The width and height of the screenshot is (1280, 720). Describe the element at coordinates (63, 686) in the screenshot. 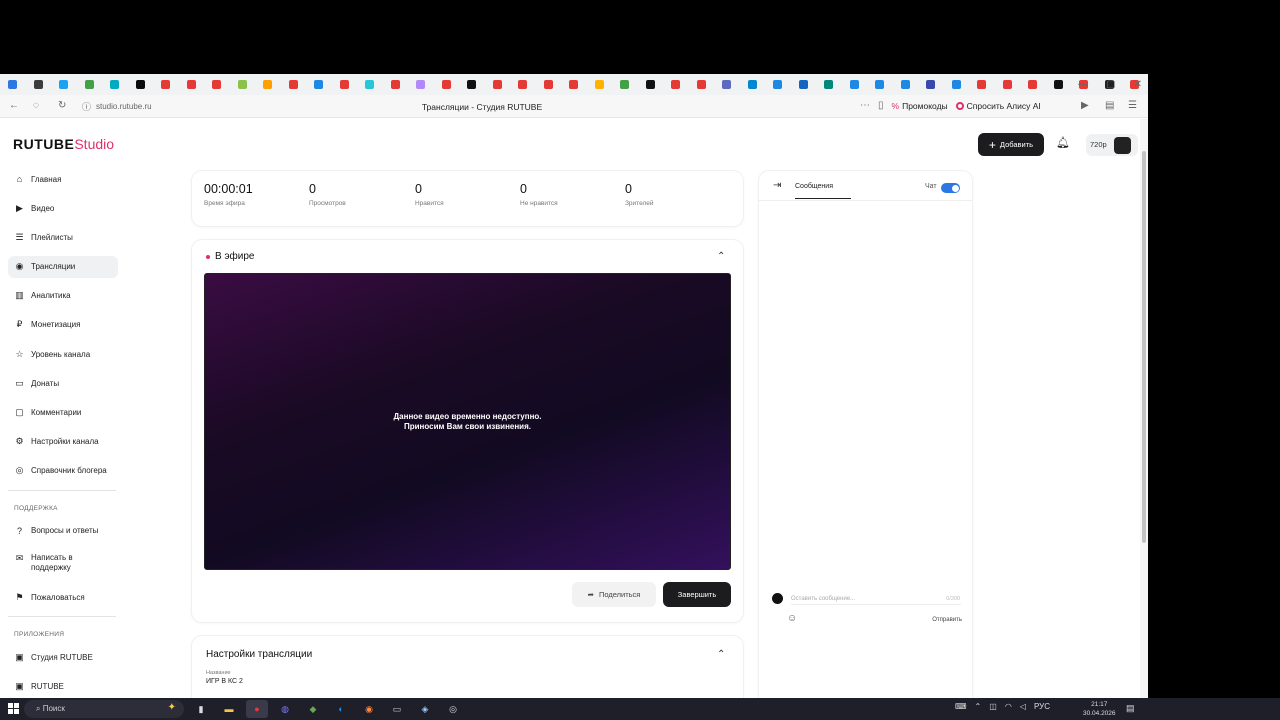

I see `sidebar-item: ▣ RUTUBE` at that location.